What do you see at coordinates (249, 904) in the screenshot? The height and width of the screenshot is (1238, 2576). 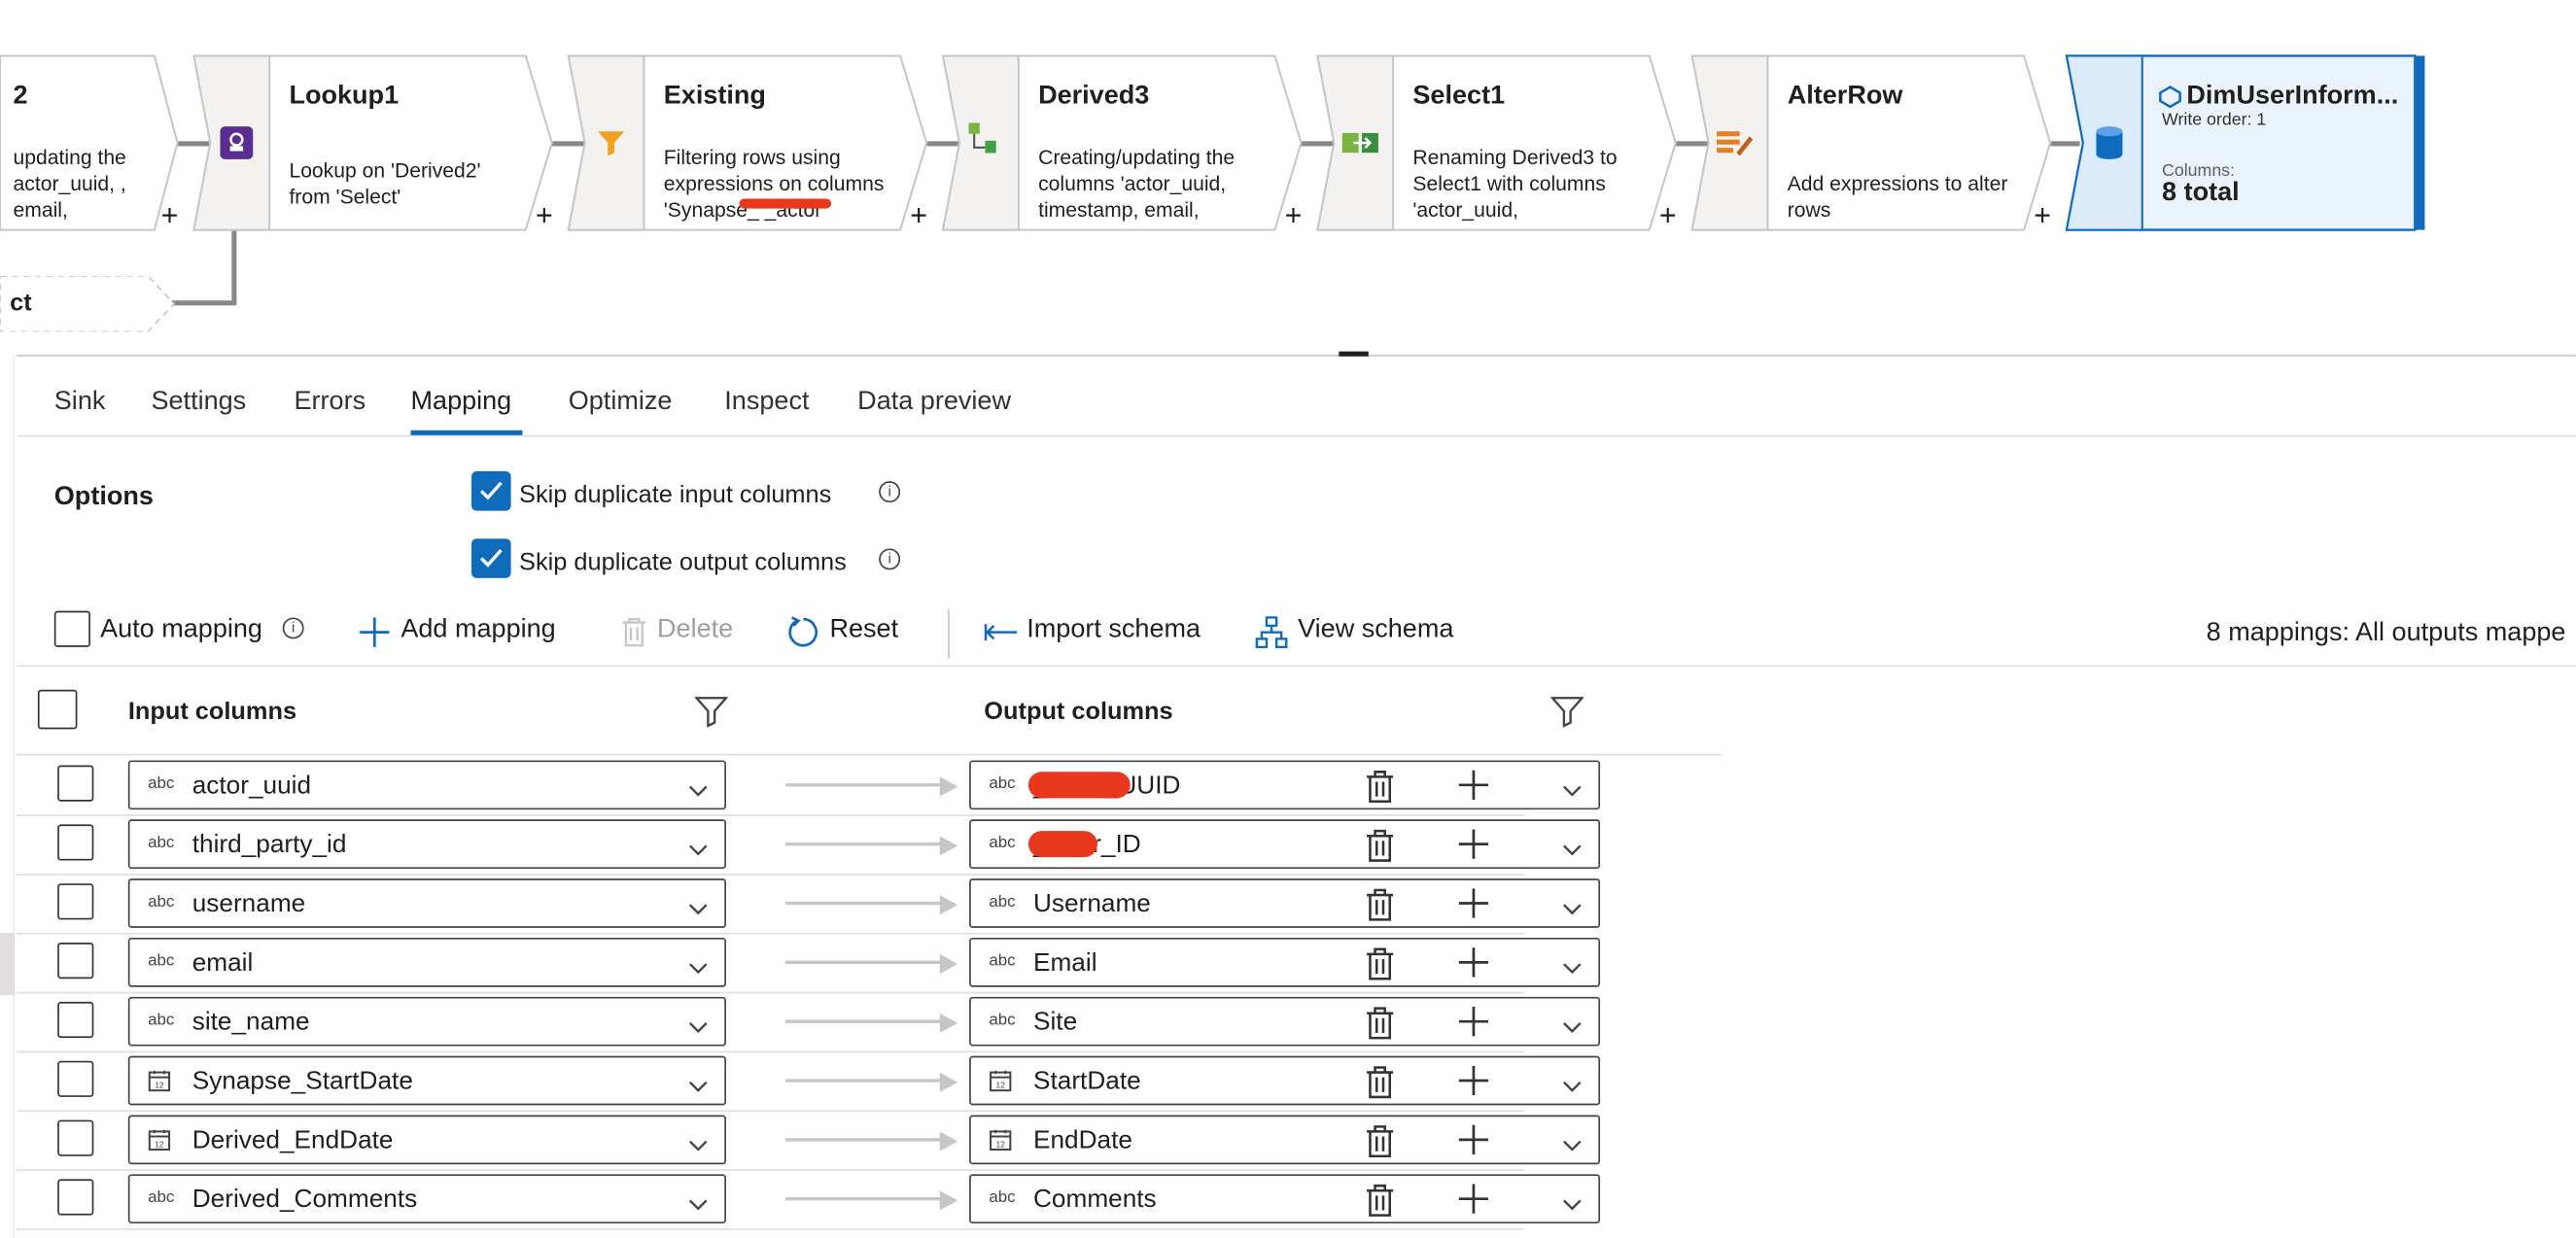 I see `input-column-value: username` at bounding box center [249, 904].